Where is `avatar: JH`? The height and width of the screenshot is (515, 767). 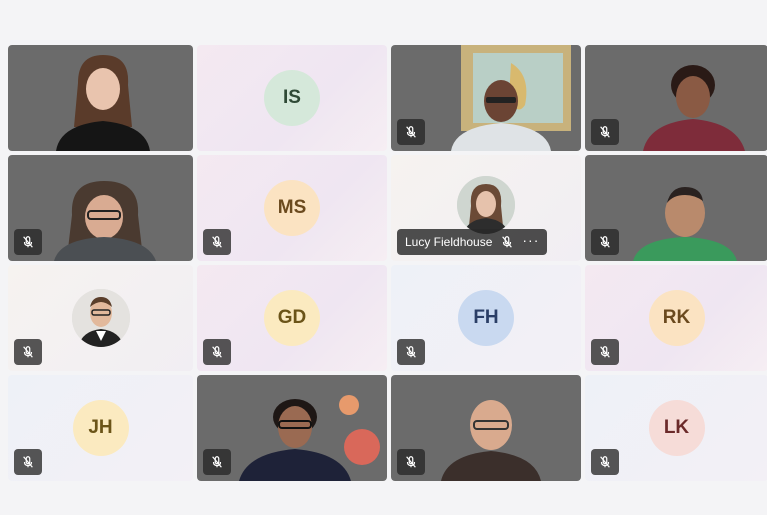 avatar: JH is located at coordinates (100, 428).